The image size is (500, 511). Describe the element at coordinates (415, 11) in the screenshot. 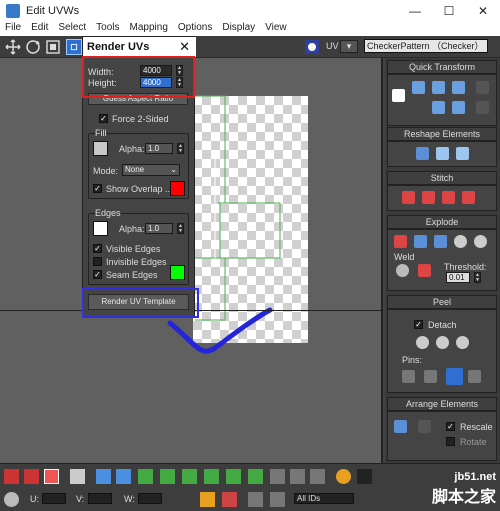

I see `minimize-button: —` at that location.